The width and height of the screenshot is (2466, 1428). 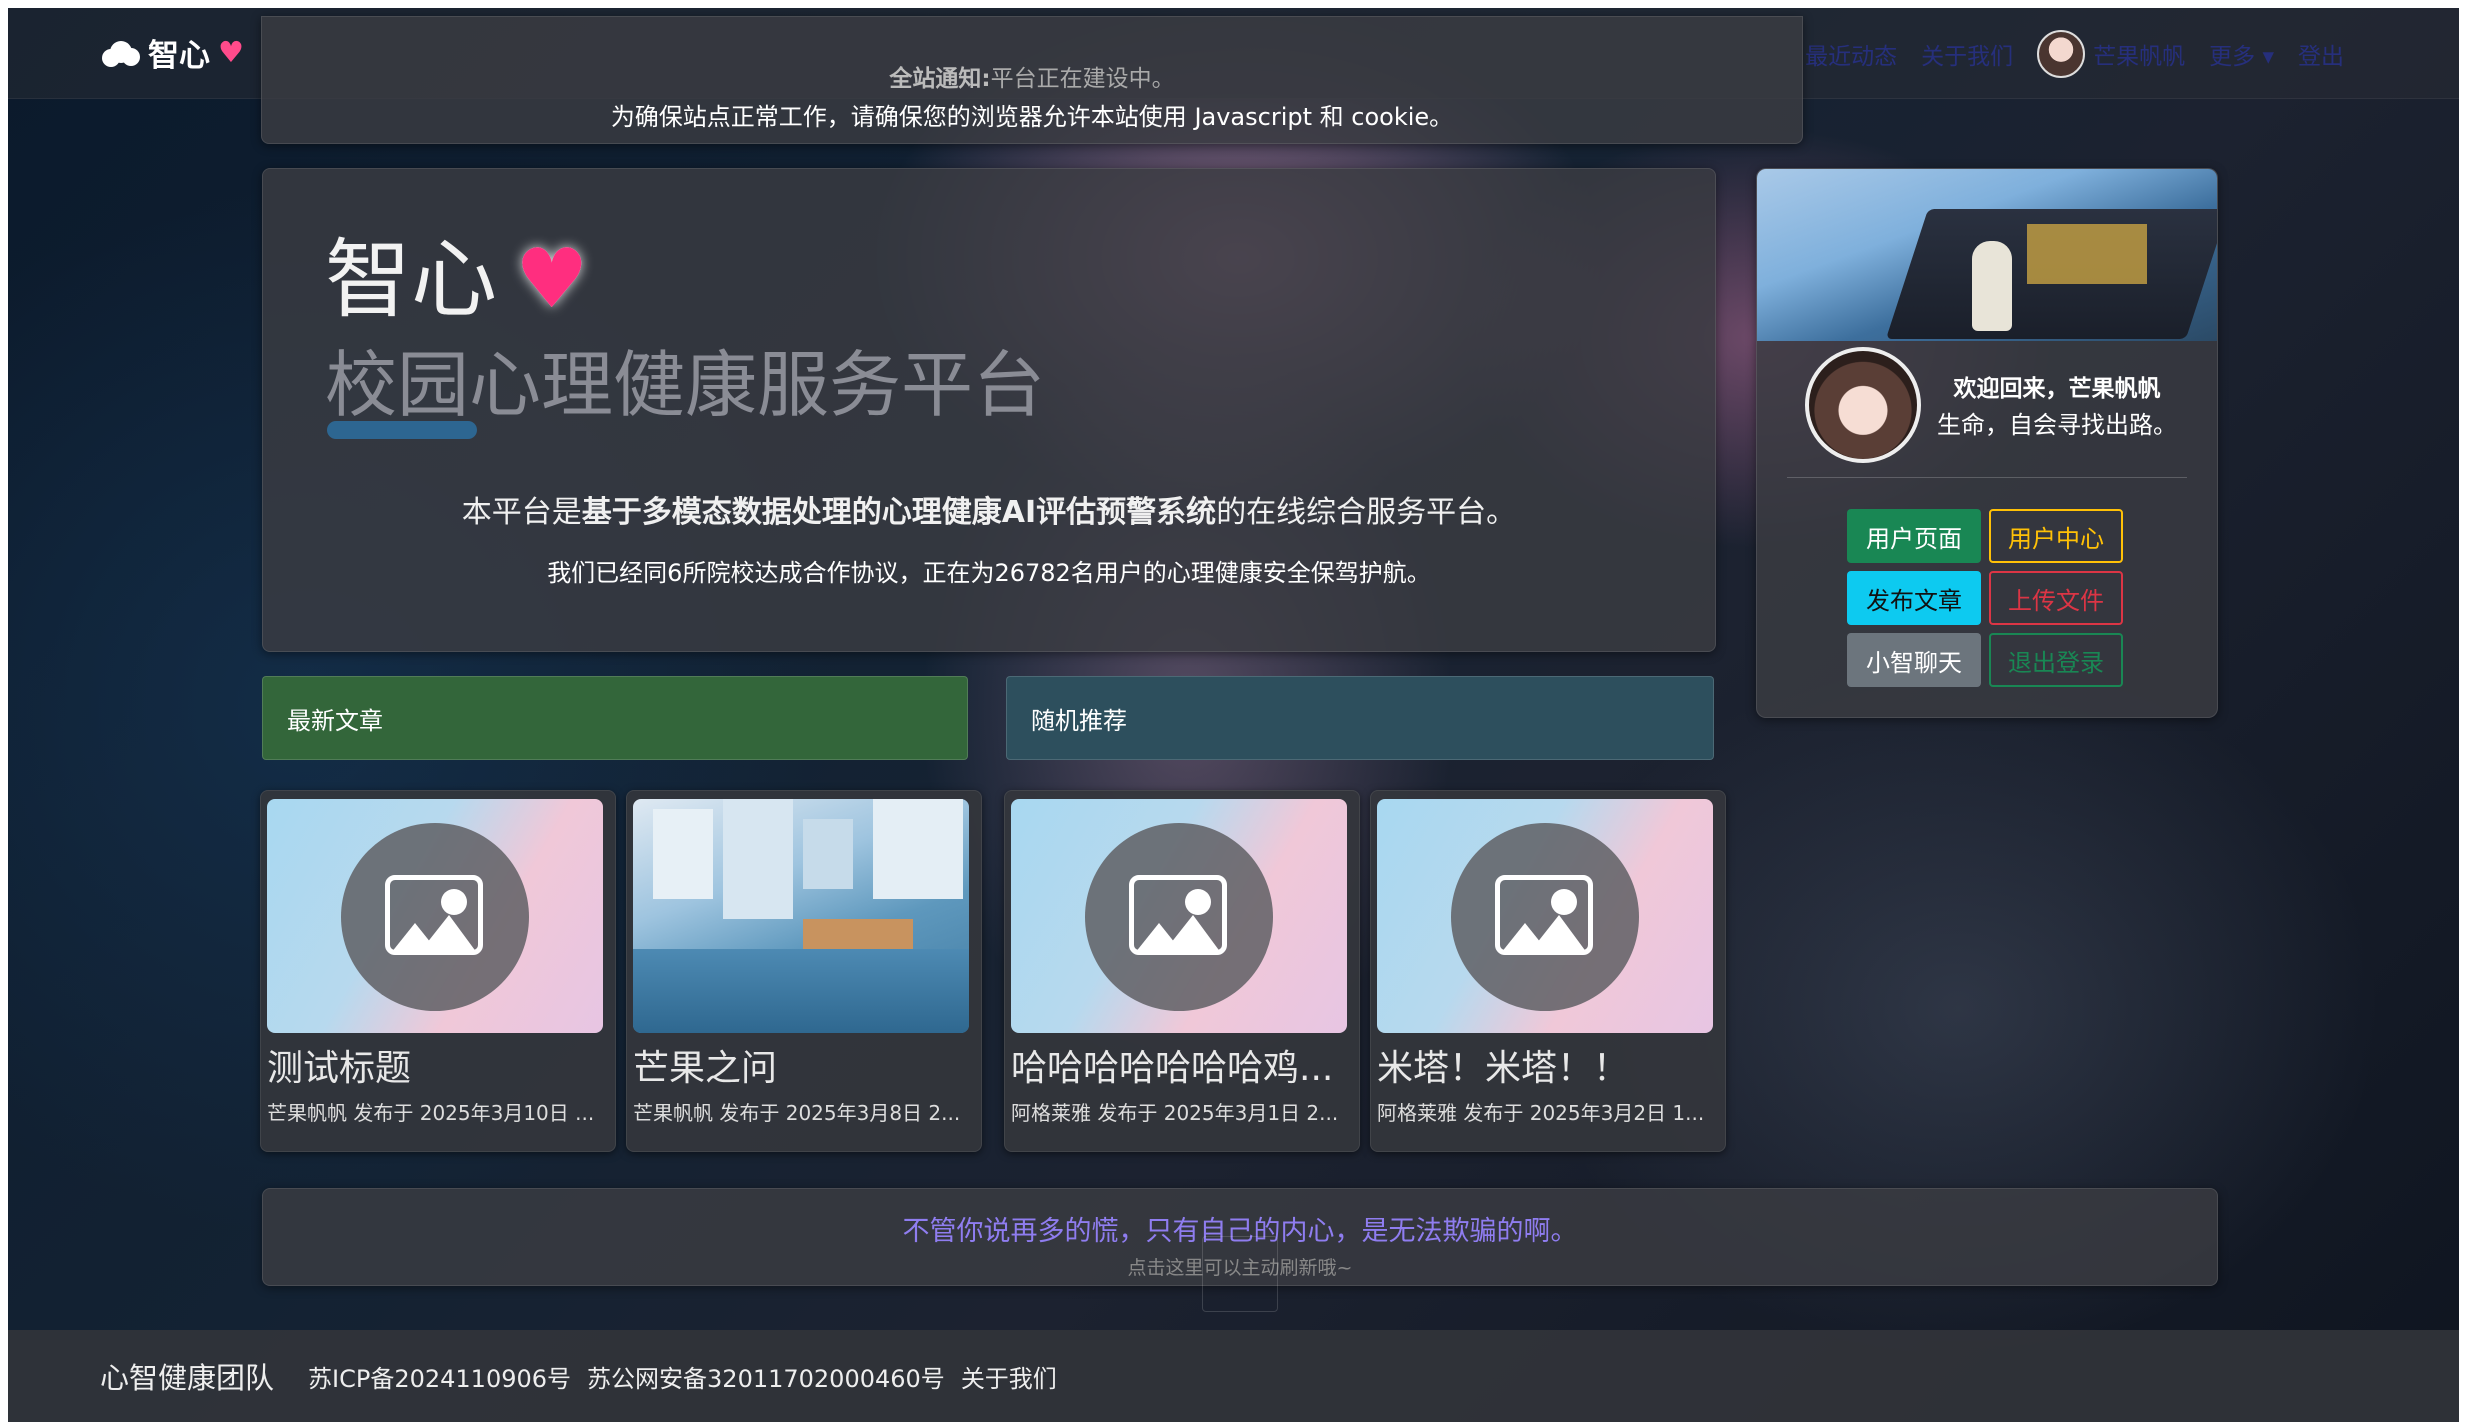 What do you see at coordinates (1914, 598) in the screenshot?
I see `post-article-button: 发布文章` at bounding box center [1914, 598].